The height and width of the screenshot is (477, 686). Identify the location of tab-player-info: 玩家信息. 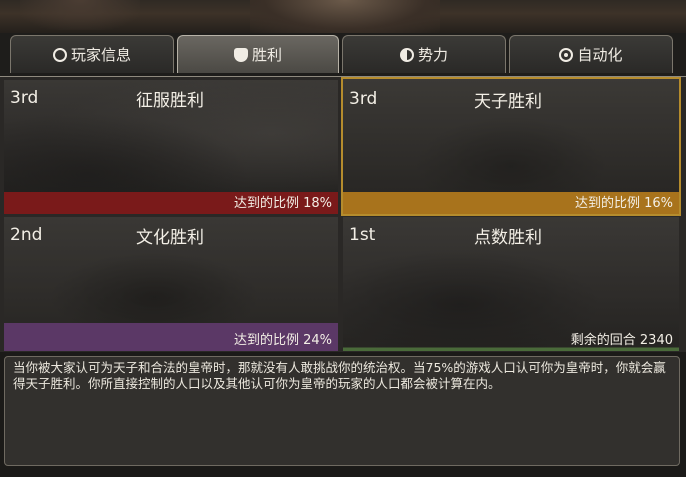
(92, 54).